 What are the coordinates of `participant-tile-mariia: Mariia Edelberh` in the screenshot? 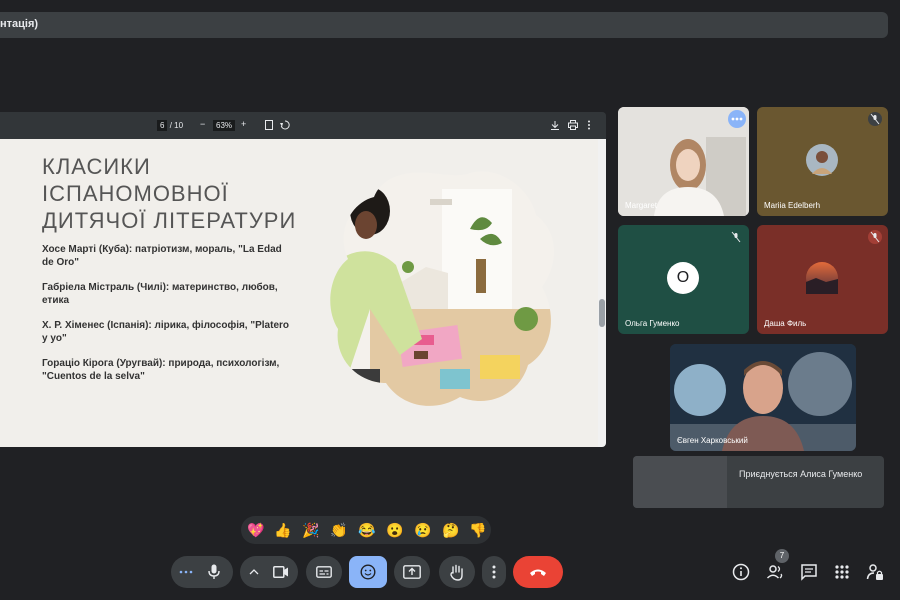 It's located at (822, 161).